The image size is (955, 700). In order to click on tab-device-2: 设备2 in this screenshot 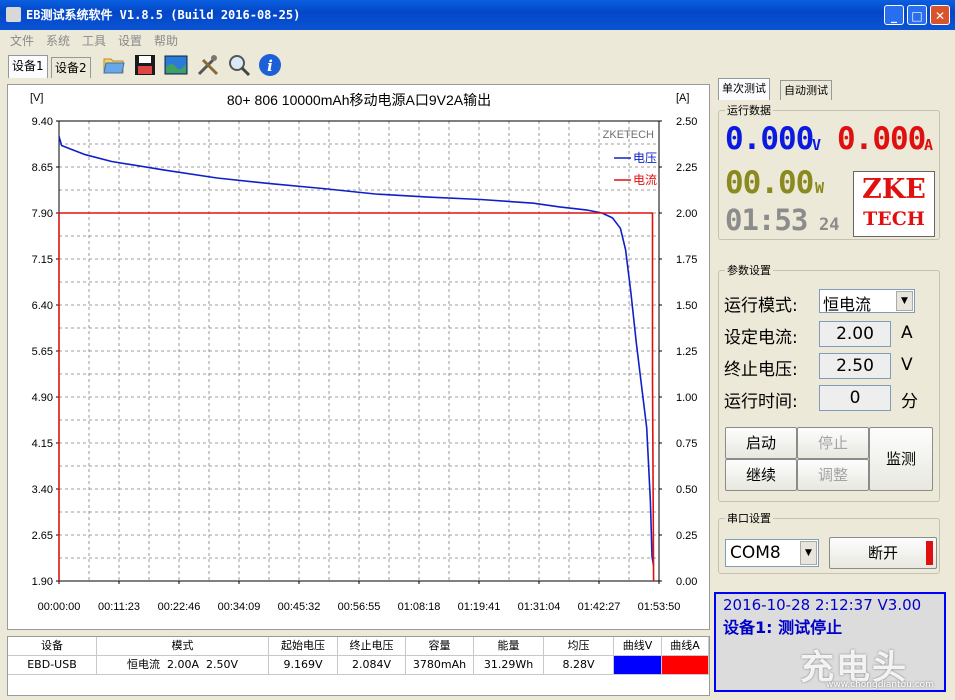, I will do `click(71, 67)`.